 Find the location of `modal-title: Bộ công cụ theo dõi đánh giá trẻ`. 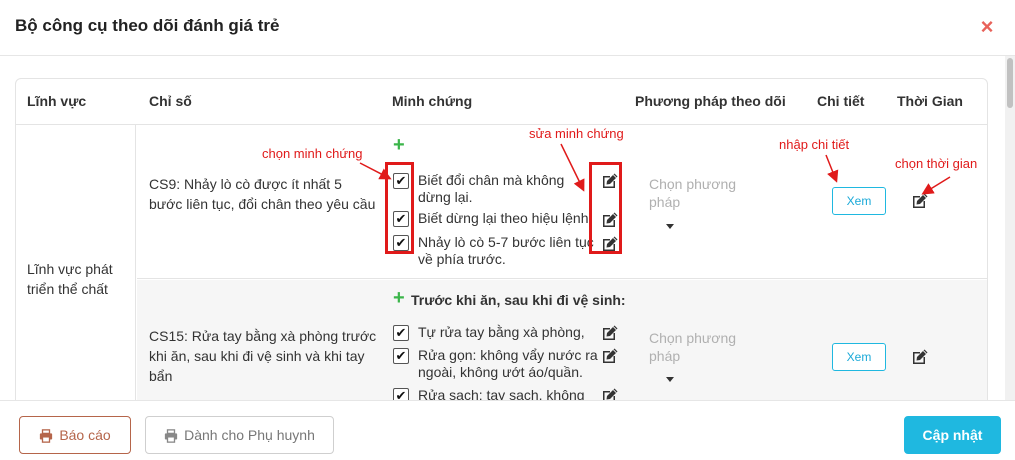

modal-title: Bộ công cụ theo dõi đánh giá trẻ is located at coordinates (147, 25).